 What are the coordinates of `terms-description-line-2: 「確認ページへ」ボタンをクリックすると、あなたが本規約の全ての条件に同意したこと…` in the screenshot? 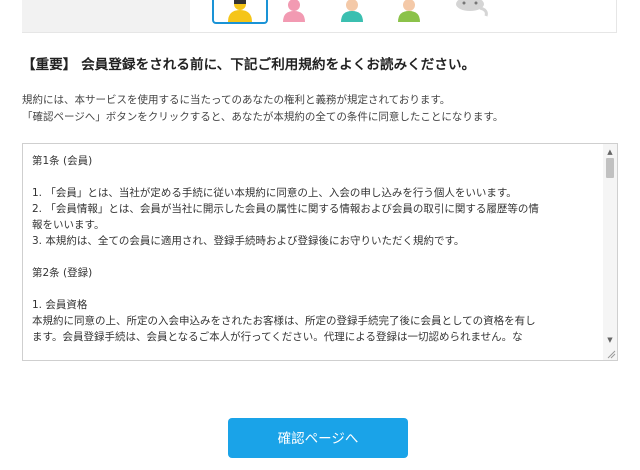 It's located at (263, 117).